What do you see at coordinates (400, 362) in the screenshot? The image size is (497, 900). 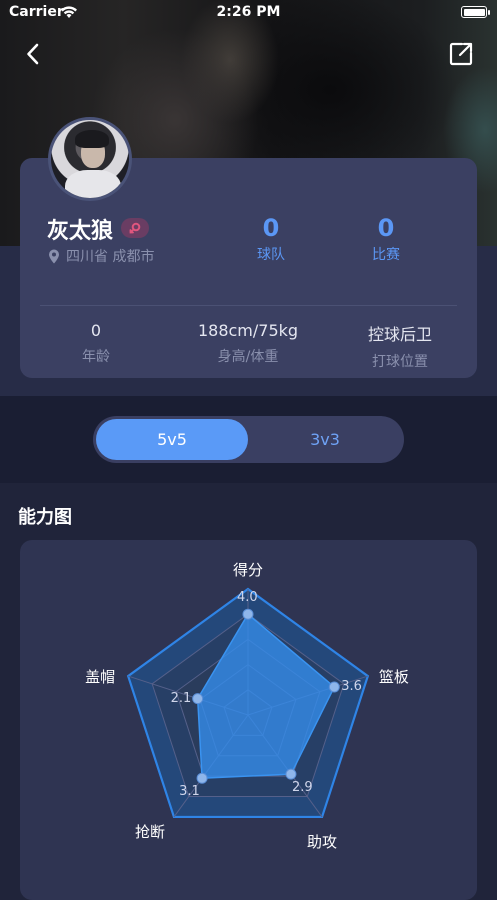 I see `info-position-label: 打球位置` at bounding box center [400, 362].